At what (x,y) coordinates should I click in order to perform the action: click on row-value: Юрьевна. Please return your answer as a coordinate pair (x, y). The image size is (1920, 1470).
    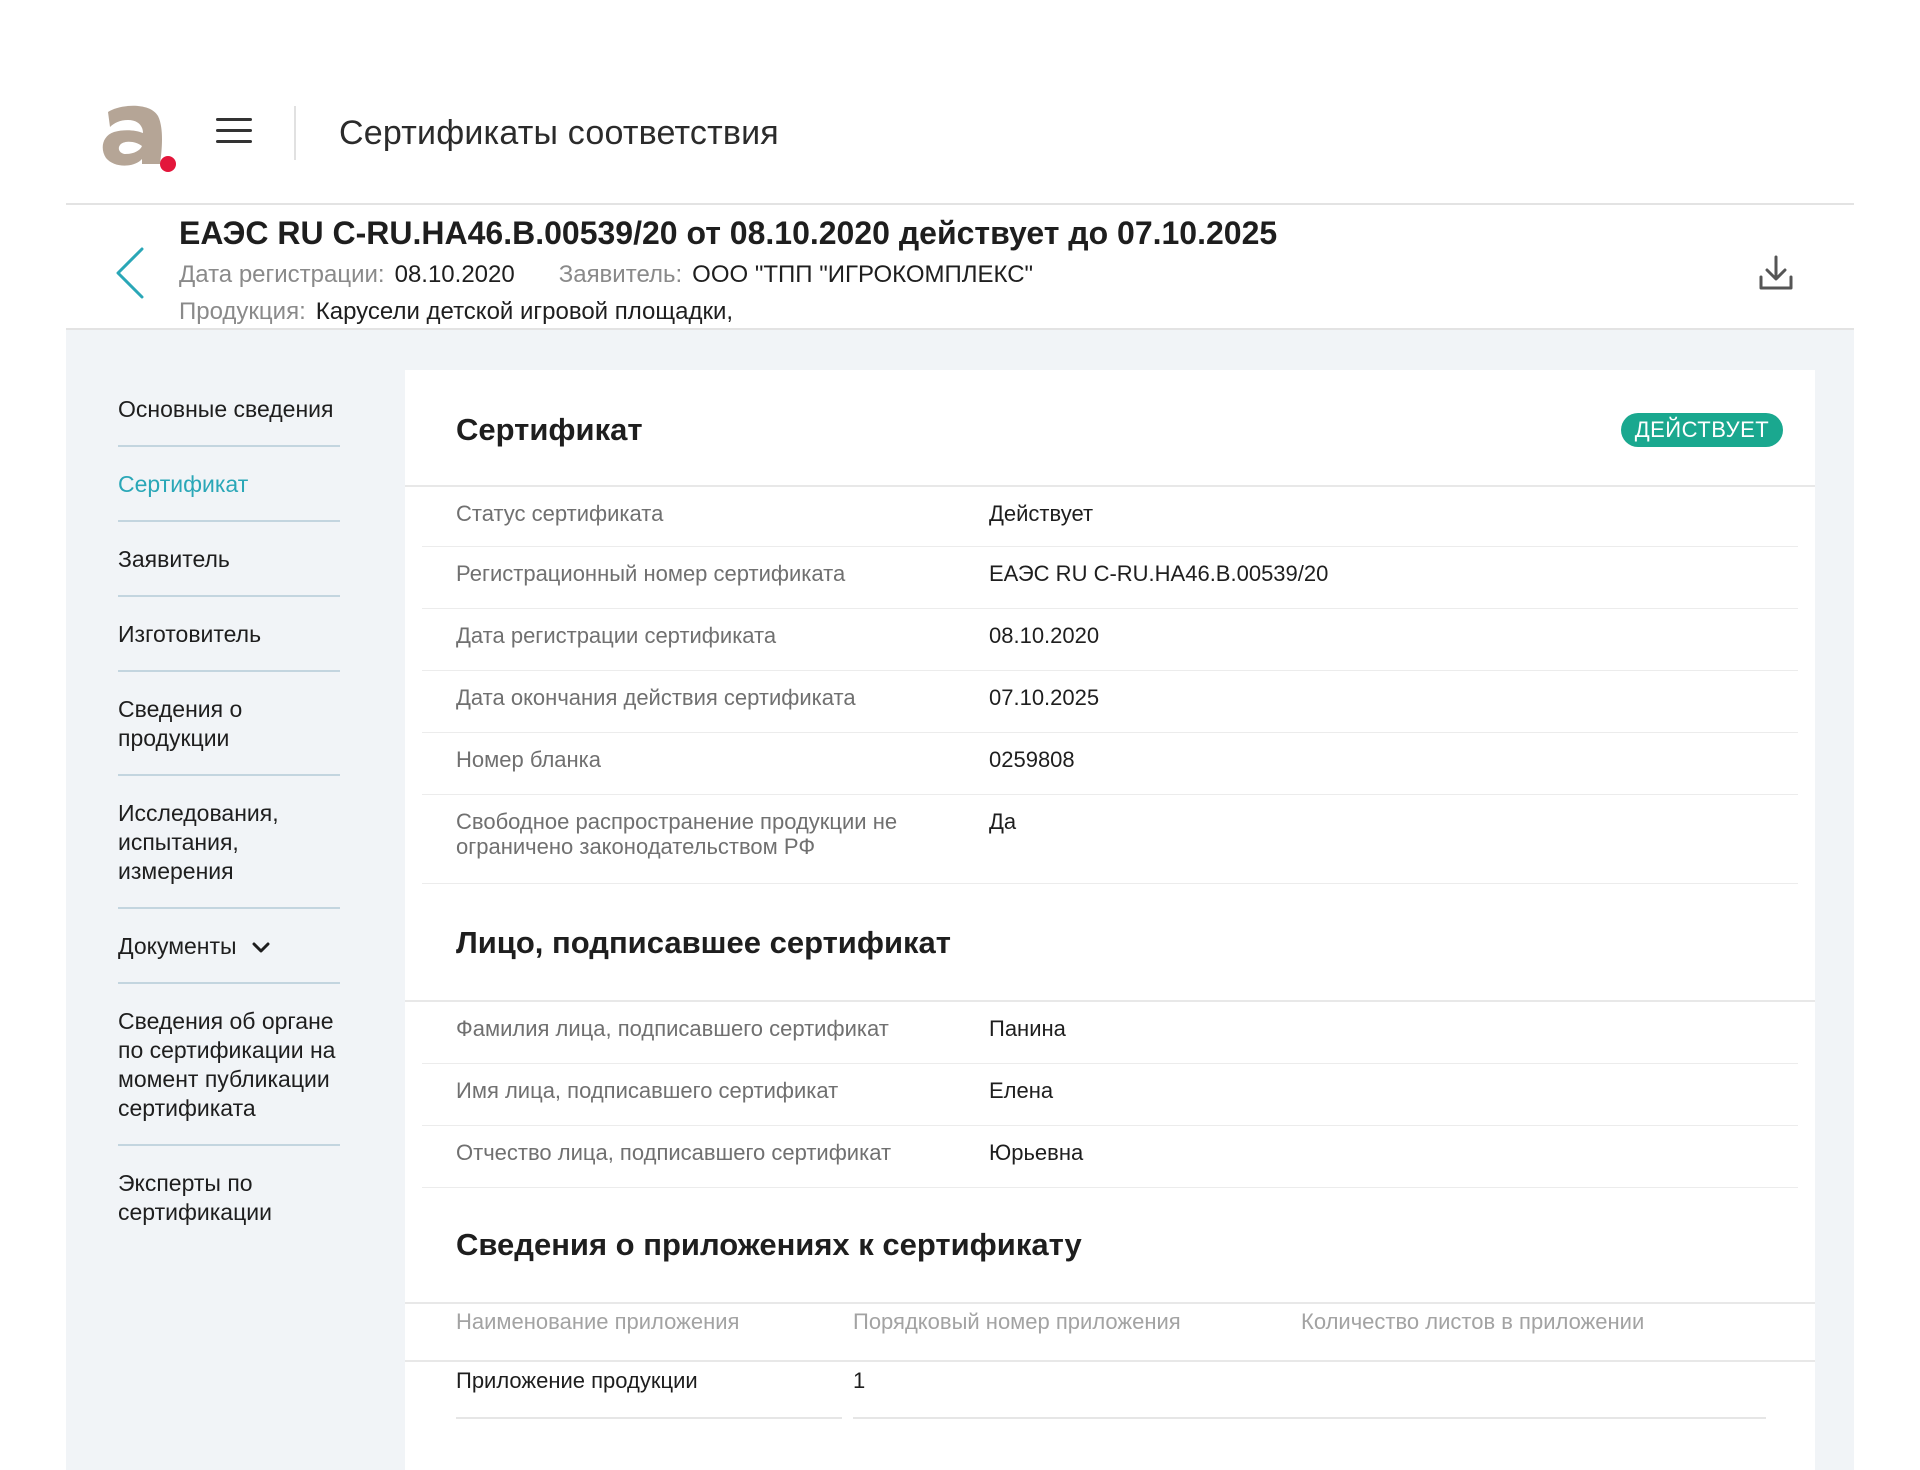
    Looking at the image, I should click on (1036, 1152).